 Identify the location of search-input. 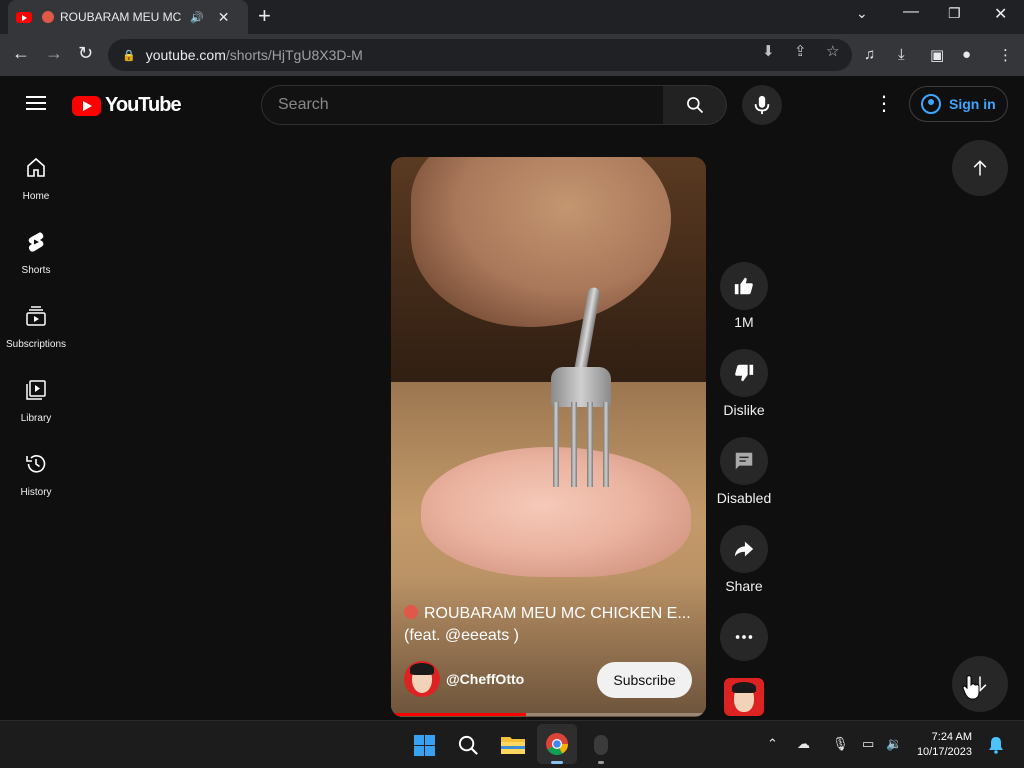
(470, 105).